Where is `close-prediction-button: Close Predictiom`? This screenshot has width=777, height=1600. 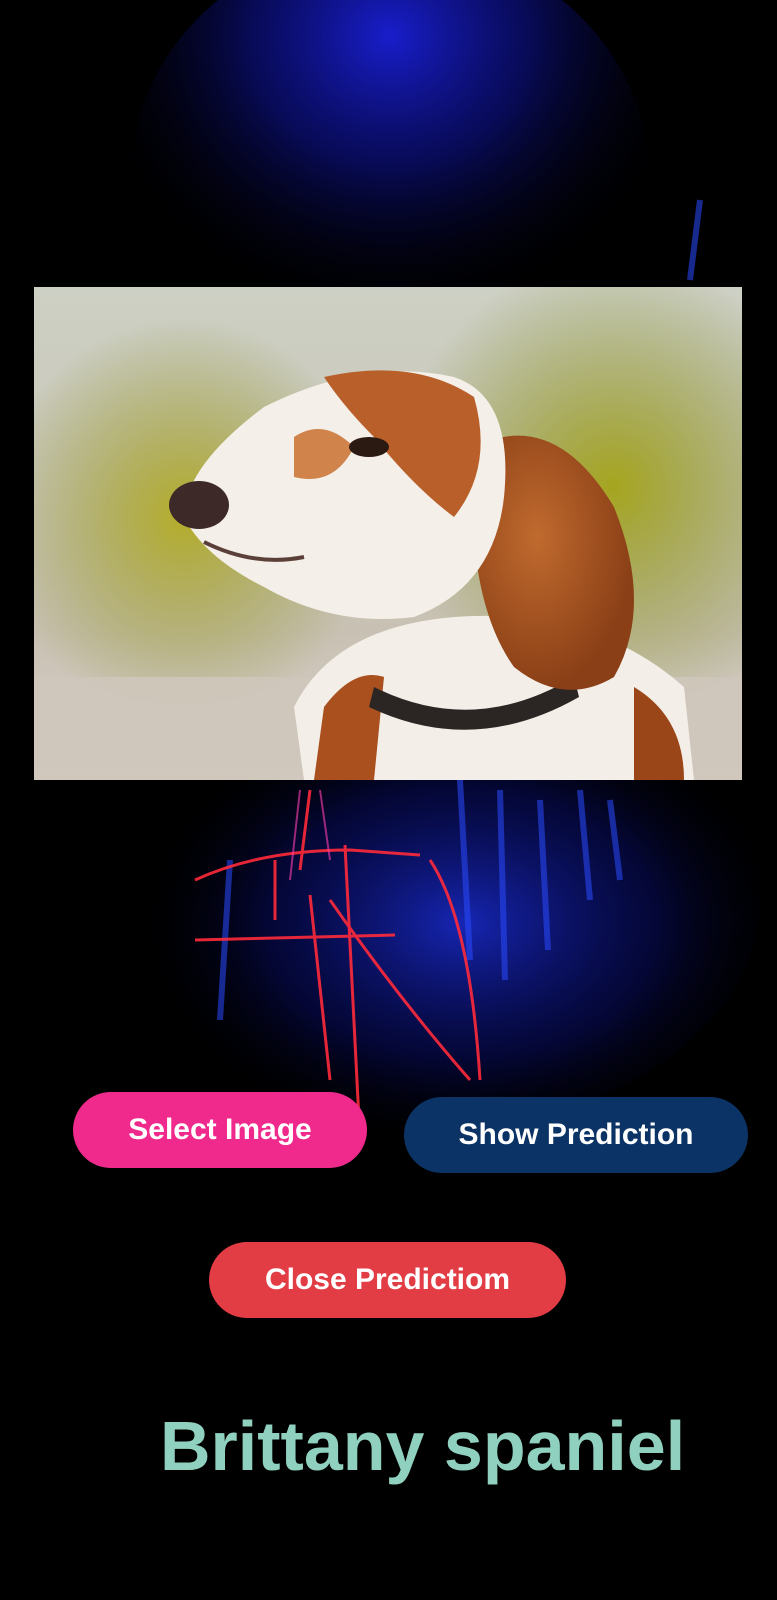 close-prediction-button: Close Predictiom is located at coordinates (387, 1280).